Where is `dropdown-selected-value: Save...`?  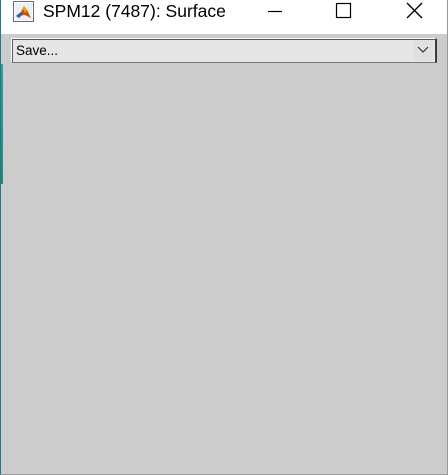
dropdown-selected-value: Save... is located at coordinates (37, 50).